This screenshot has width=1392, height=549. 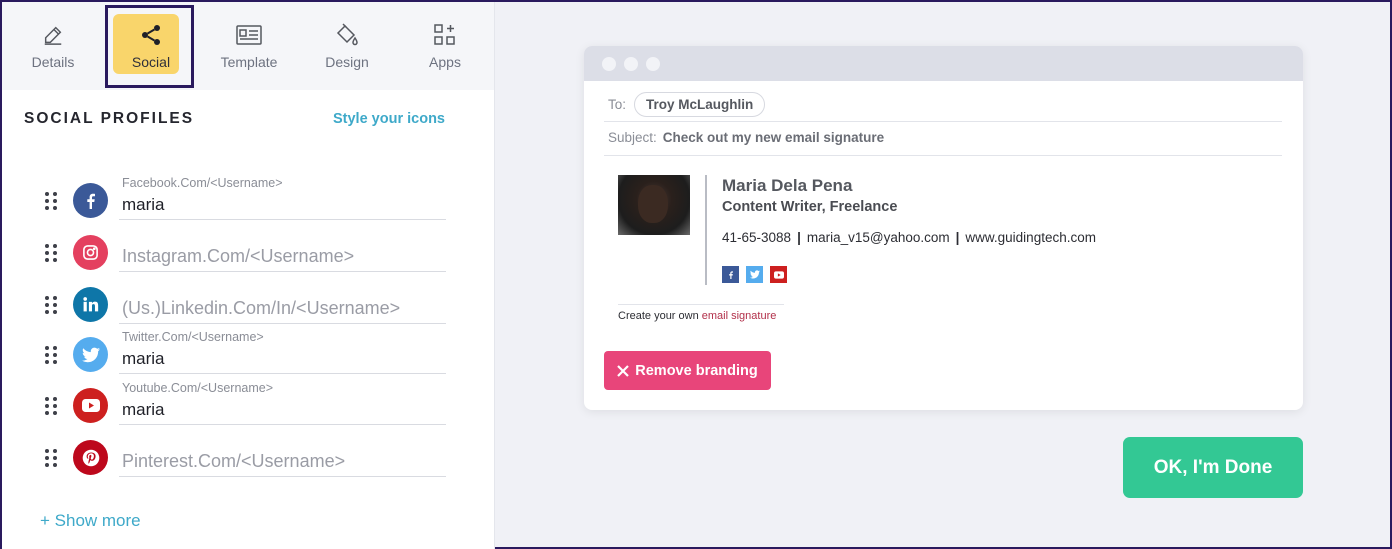 I want to click on recipient-chip: Troy McLaughlin, so click(x=700, y=104).